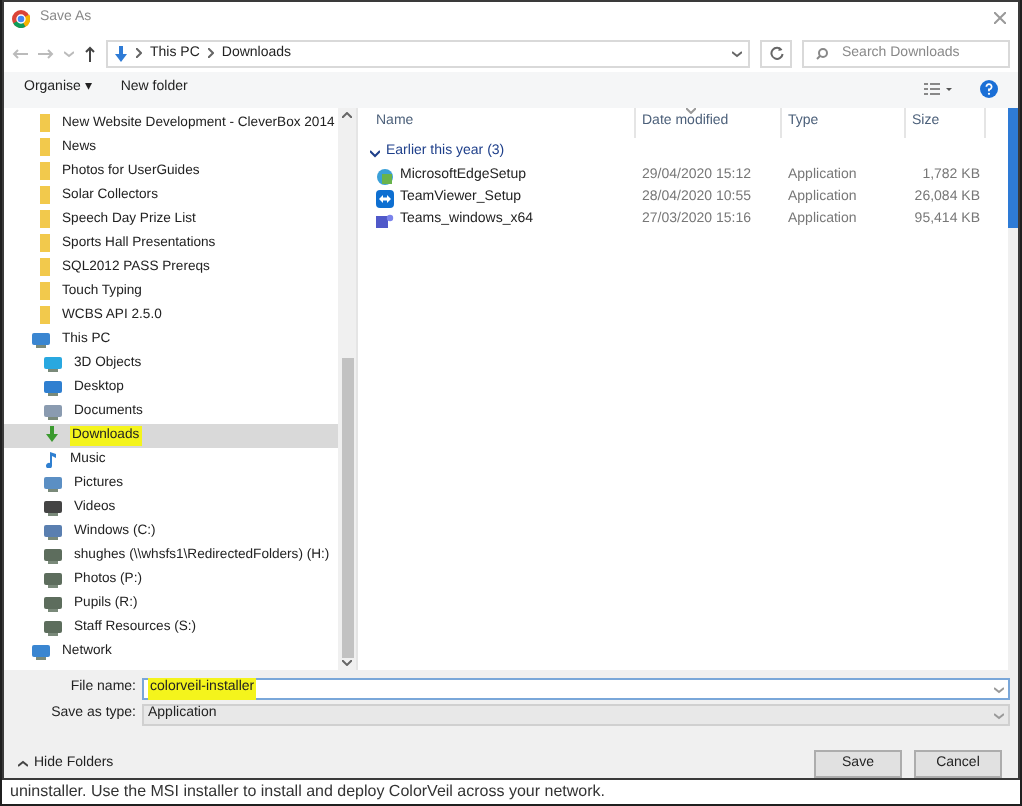  Describe the element at coordinates (511, 792) in the screenshot. I see `background-text: uninstaller. Use the MSI installer to install and deploy ColorVeil across your network.` at that location.